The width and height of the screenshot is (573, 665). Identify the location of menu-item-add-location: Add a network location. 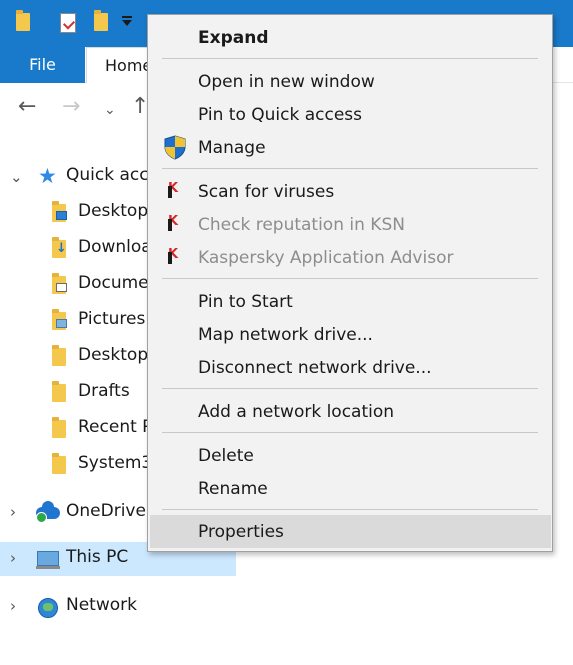
(350, 411).